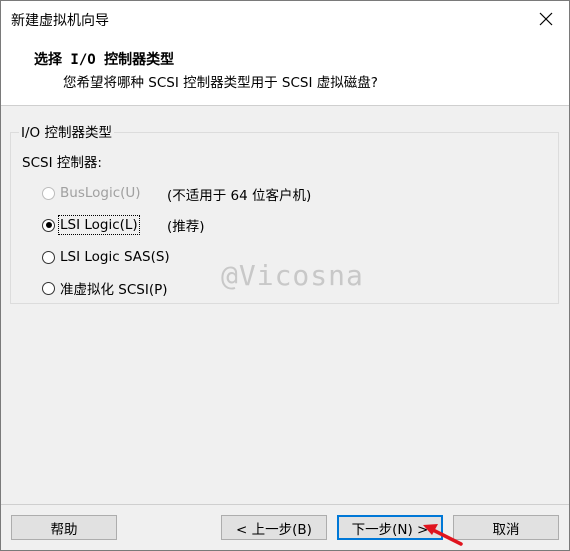 The width and height of the screenshot is (570, 551). Describe the element at coordinates (285, 19) in the screenshot. I see `title-bar: 新建虚拟机向导` at that location.